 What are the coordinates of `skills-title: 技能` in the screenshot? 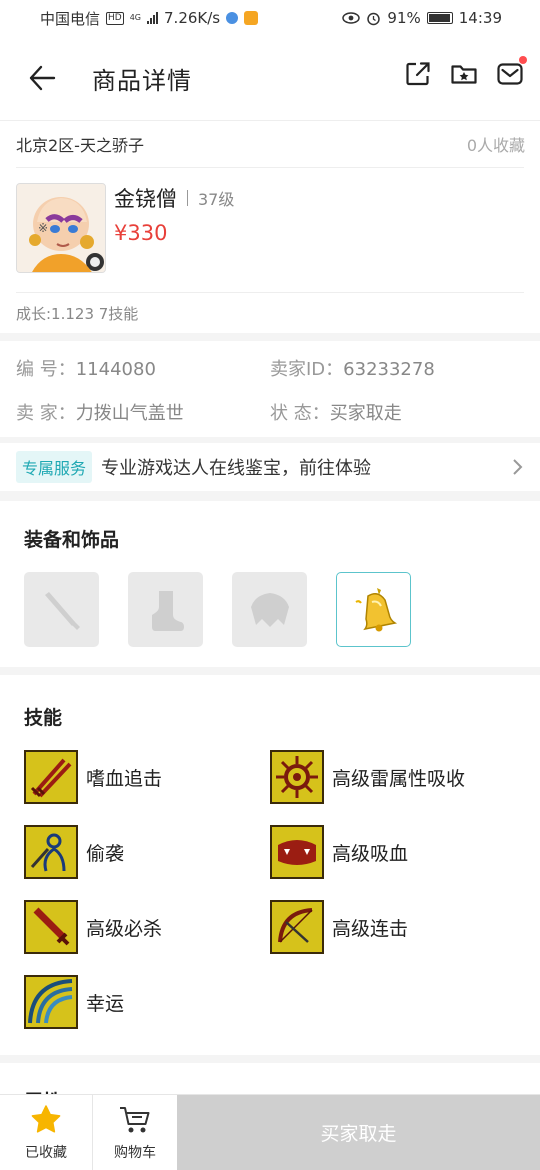 It's located at (43, 718).